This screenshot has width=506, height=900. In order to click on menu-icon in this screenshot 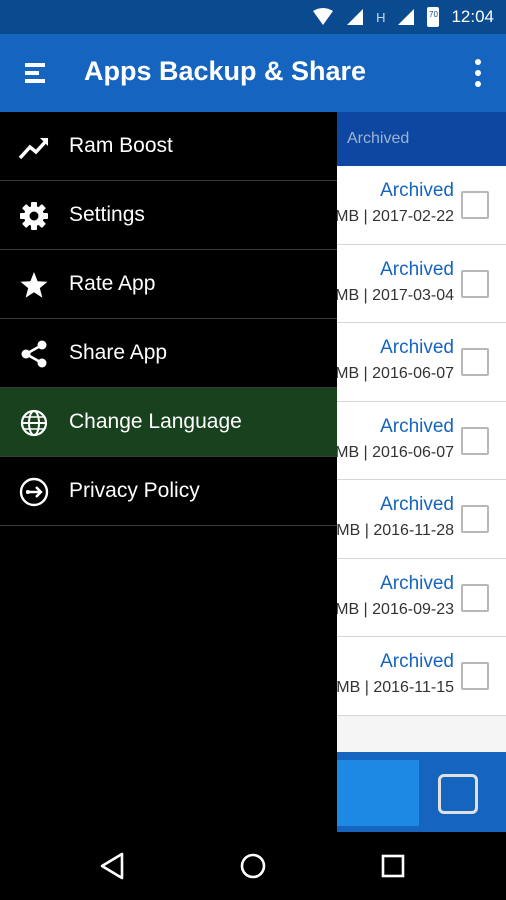, I will do `click(35, 73)`.